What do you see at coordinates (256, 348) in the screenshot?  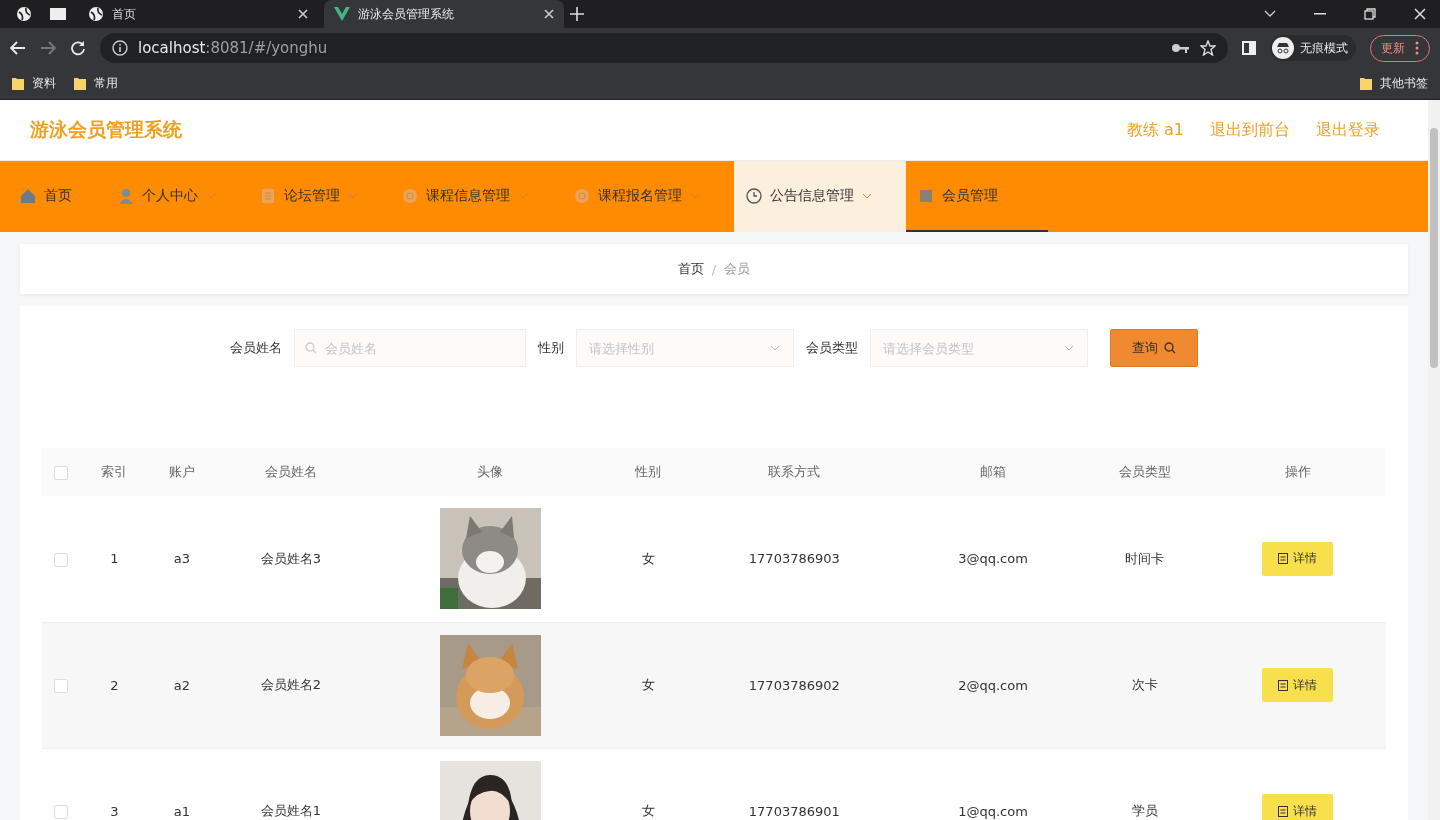 I see `field-label: 会员姓名` at bounding box center [256, 348].